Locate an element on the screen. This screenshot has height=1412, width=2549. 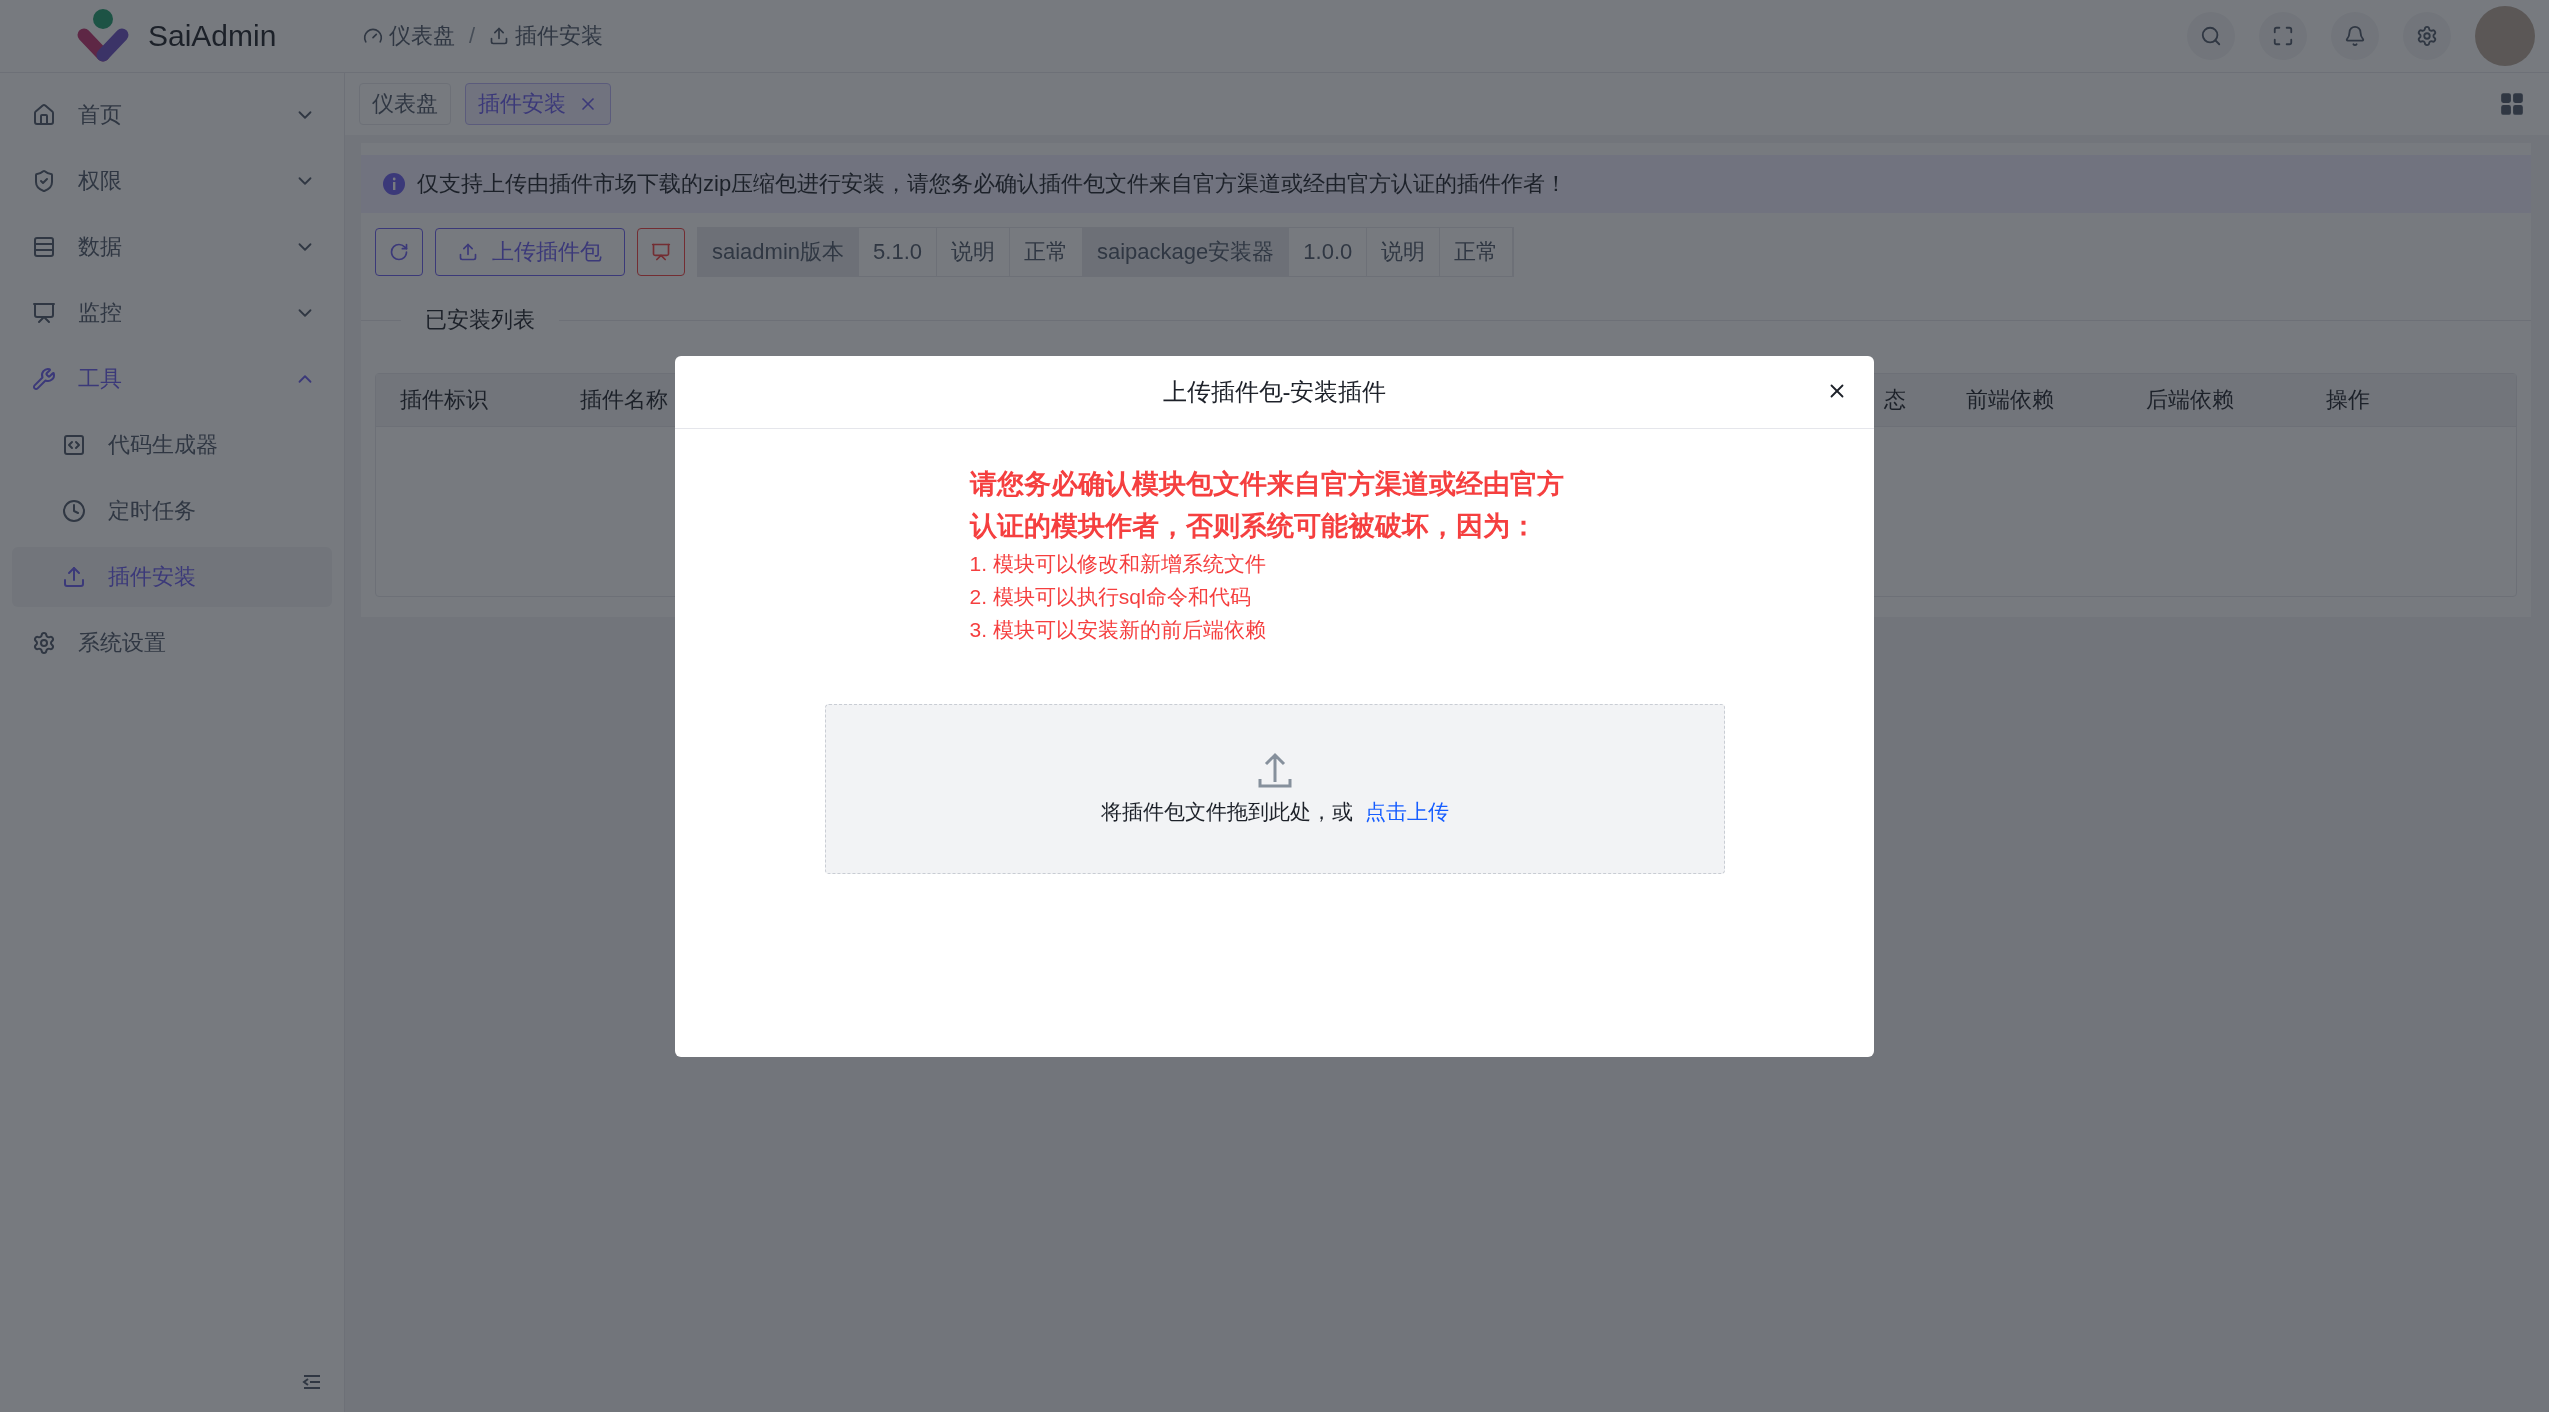
sidebar-item: 监控 is located at coordinates (172, 313).